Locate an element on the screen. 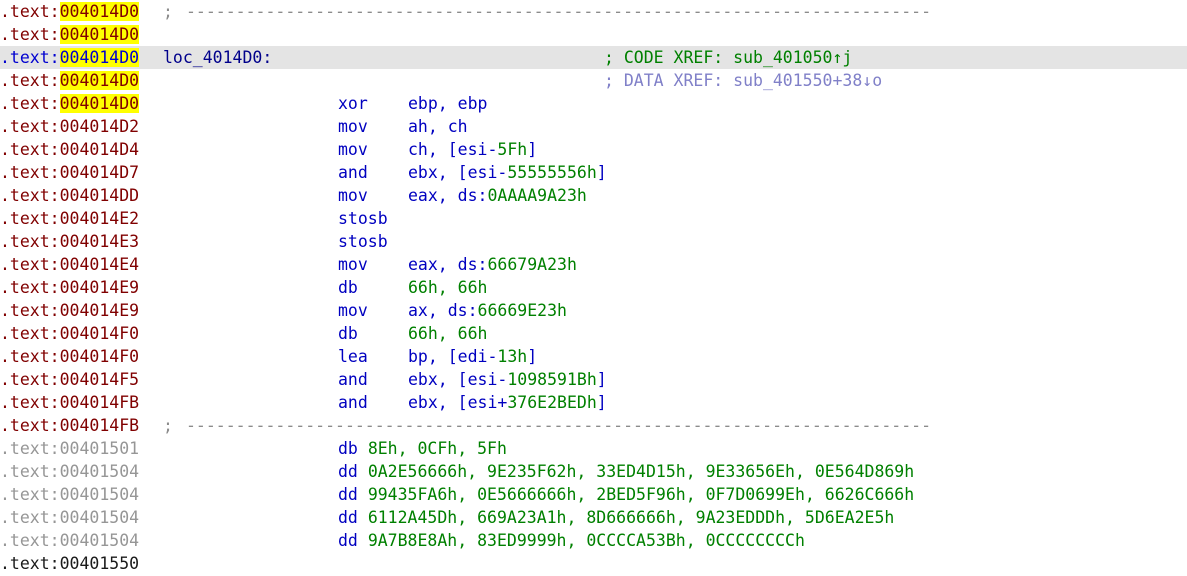 Image resolution: width=1187 pixels, height=576 pixels. listing-row: .text:004014D7 and ebx, [esi-55555556h] is located at coordinates (593, 172).